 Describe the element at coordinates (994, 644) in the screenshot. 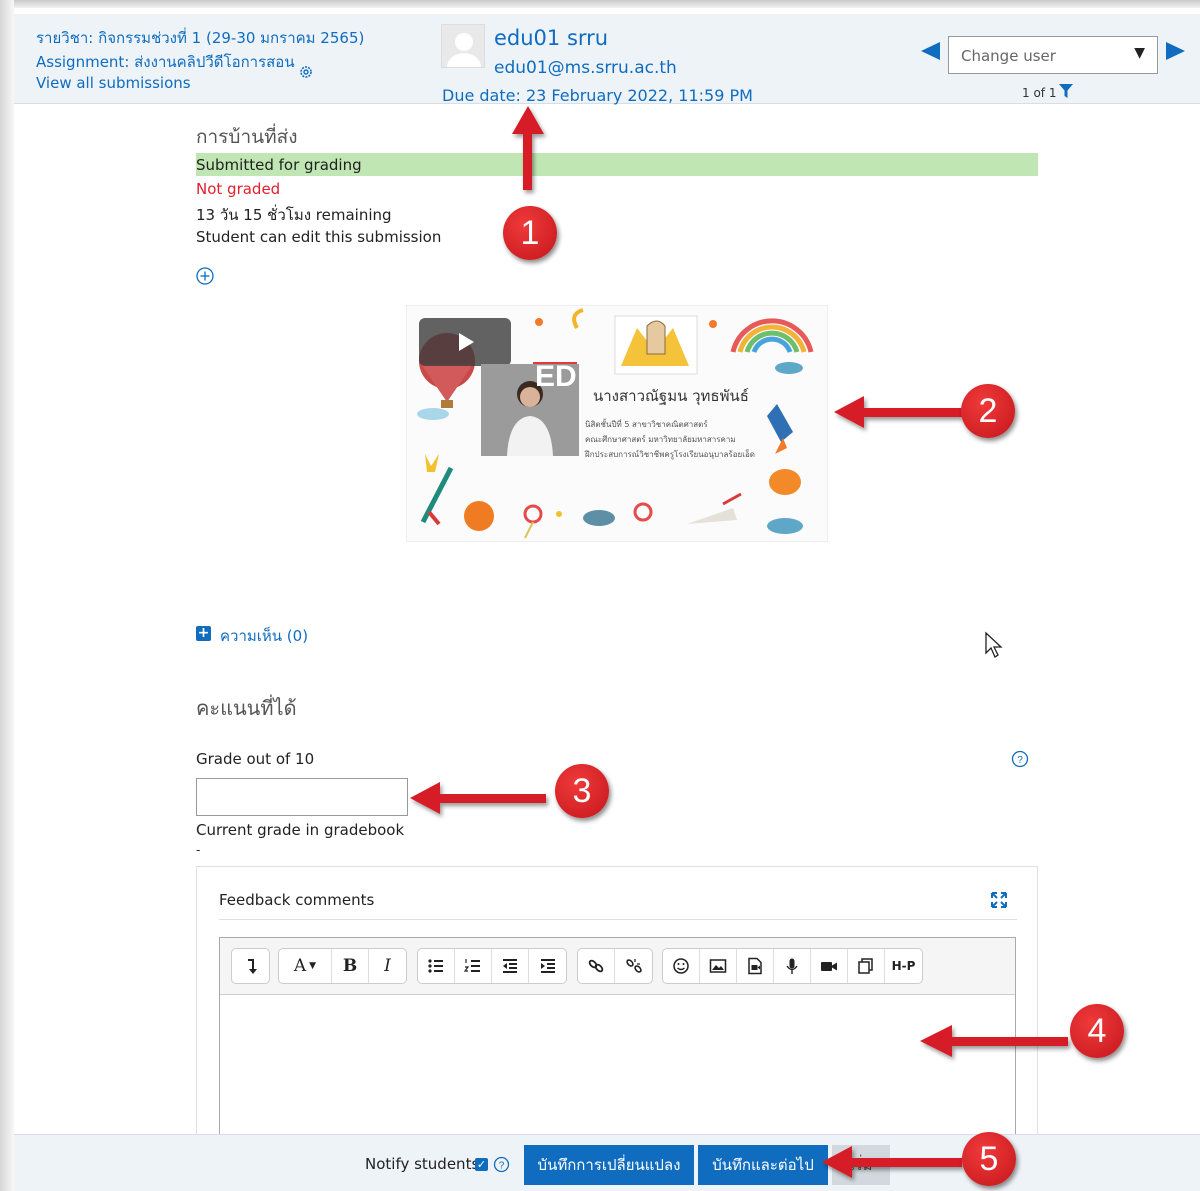

I see `mouse-cursor-icon` at that location.